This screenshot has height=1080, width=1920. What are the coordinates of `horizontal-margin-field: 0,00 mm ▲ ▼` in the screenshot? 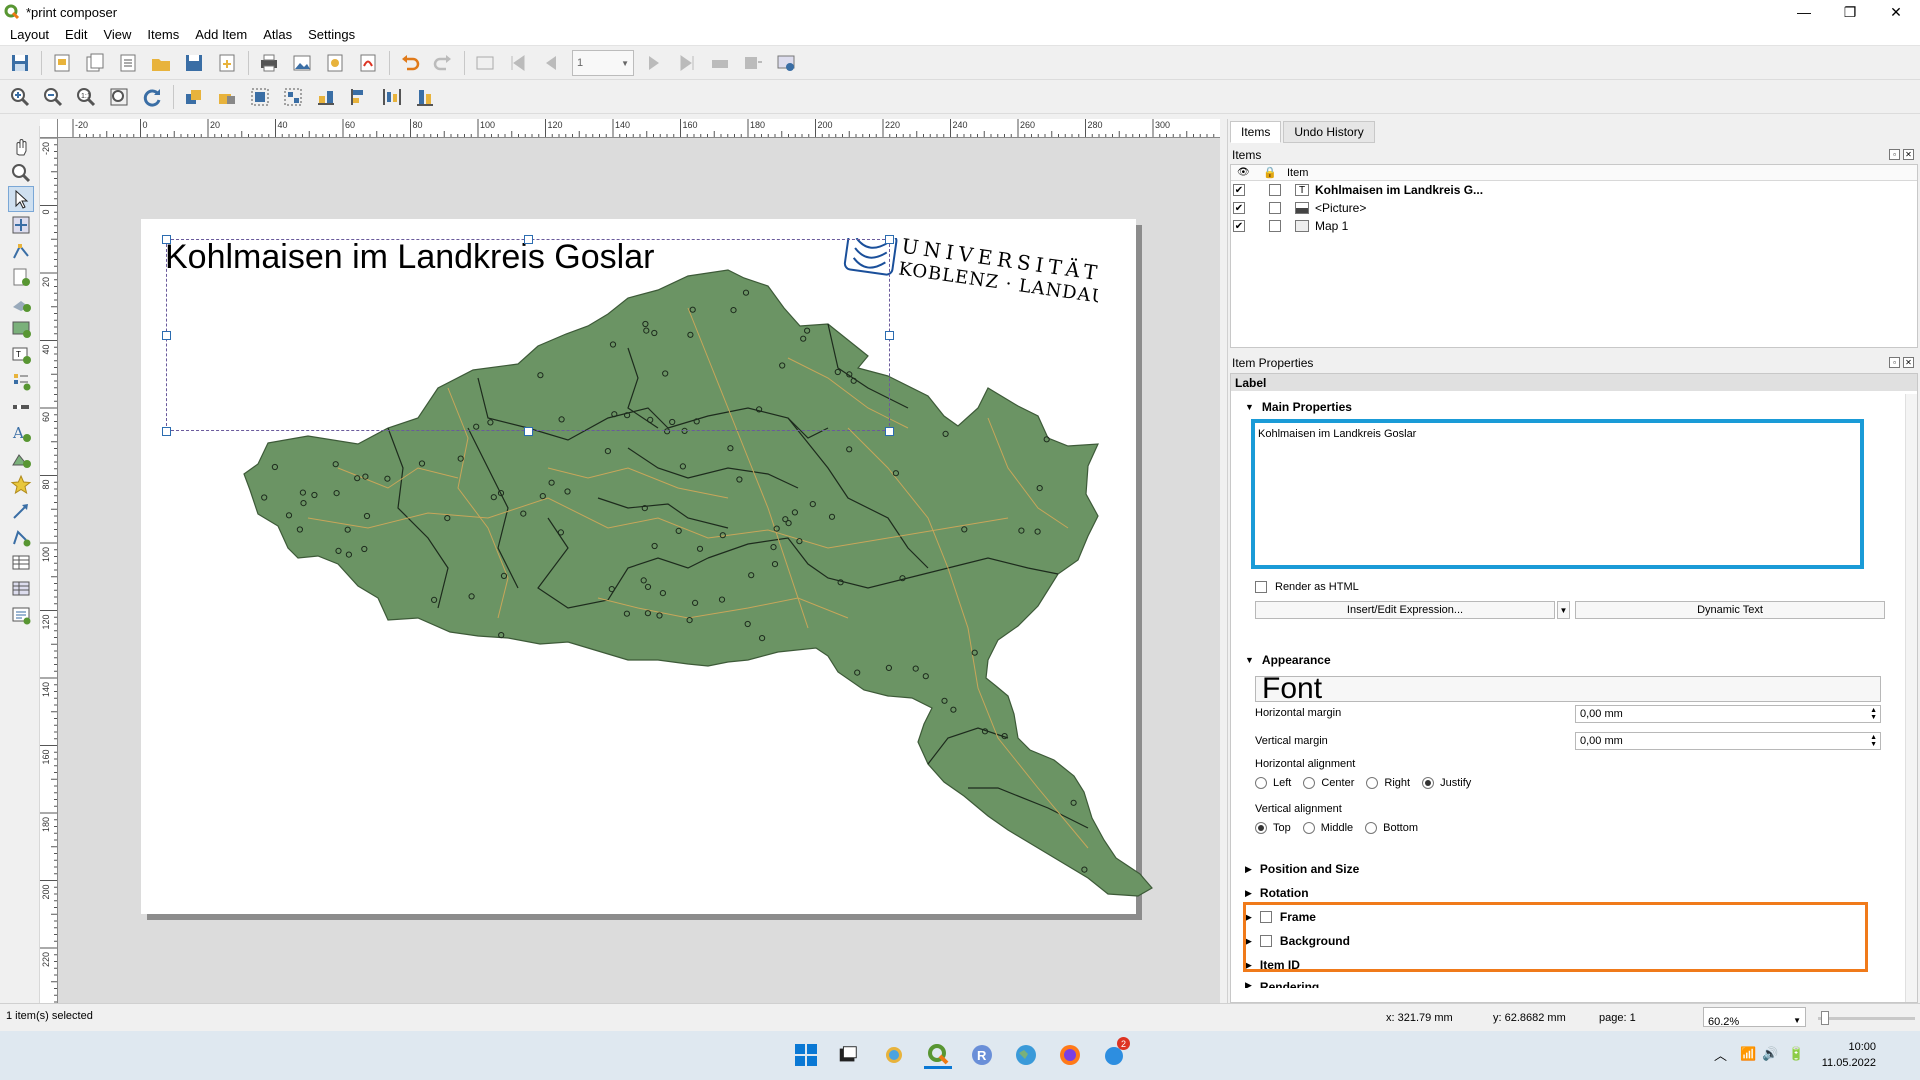 It's located at (1728, 714).